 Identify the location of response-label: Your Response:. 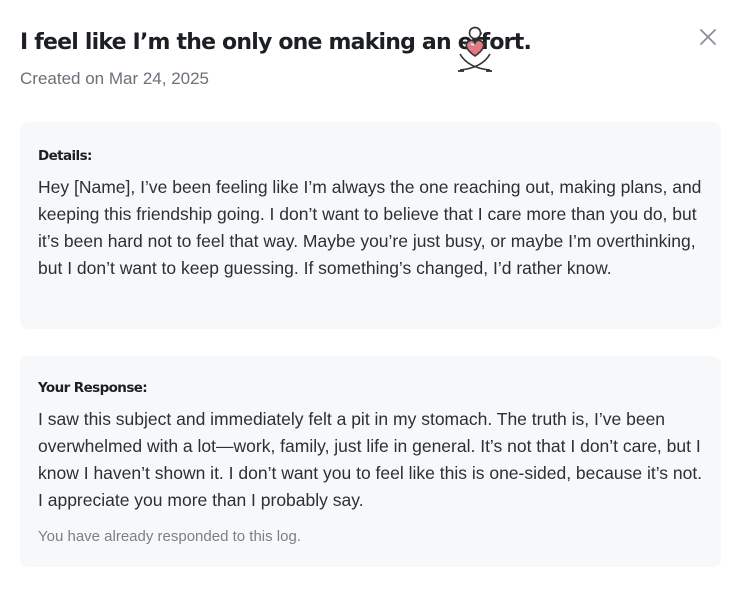
(93, 388).